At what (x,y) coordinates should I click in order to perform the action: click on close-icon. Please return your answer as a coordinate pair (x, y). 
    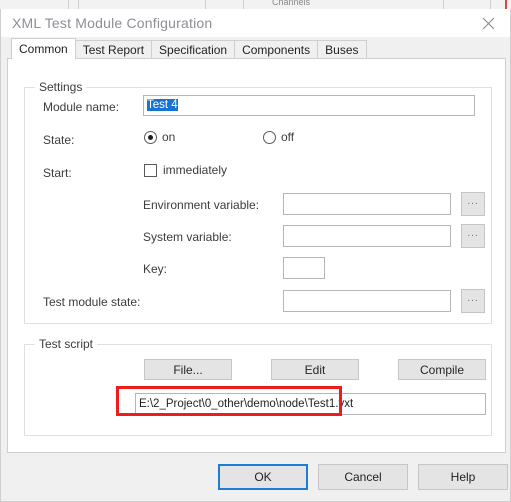
    Looking at the image, I should click on (488, 23).